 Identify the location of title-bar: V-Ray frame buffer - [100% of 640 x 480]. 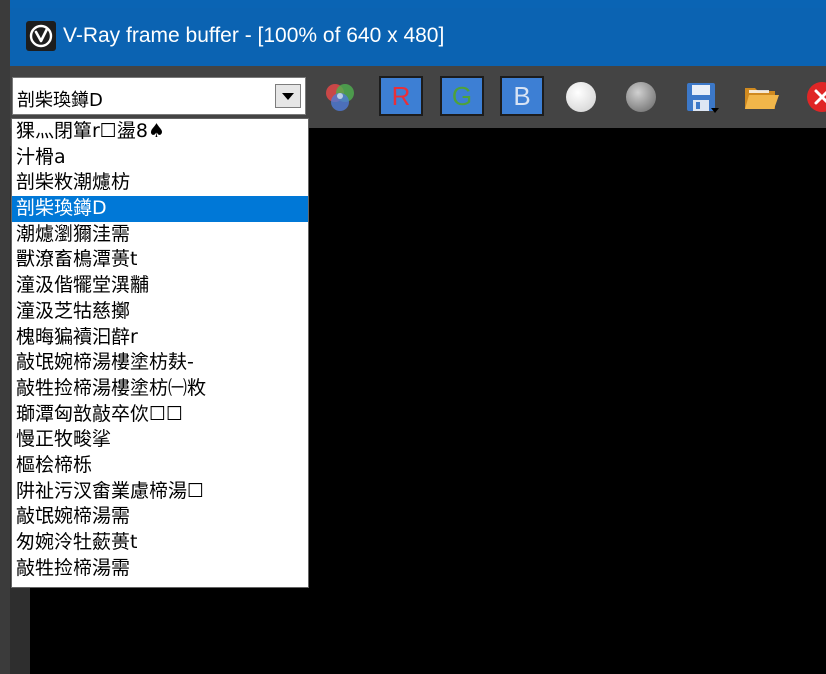
(418, 37).